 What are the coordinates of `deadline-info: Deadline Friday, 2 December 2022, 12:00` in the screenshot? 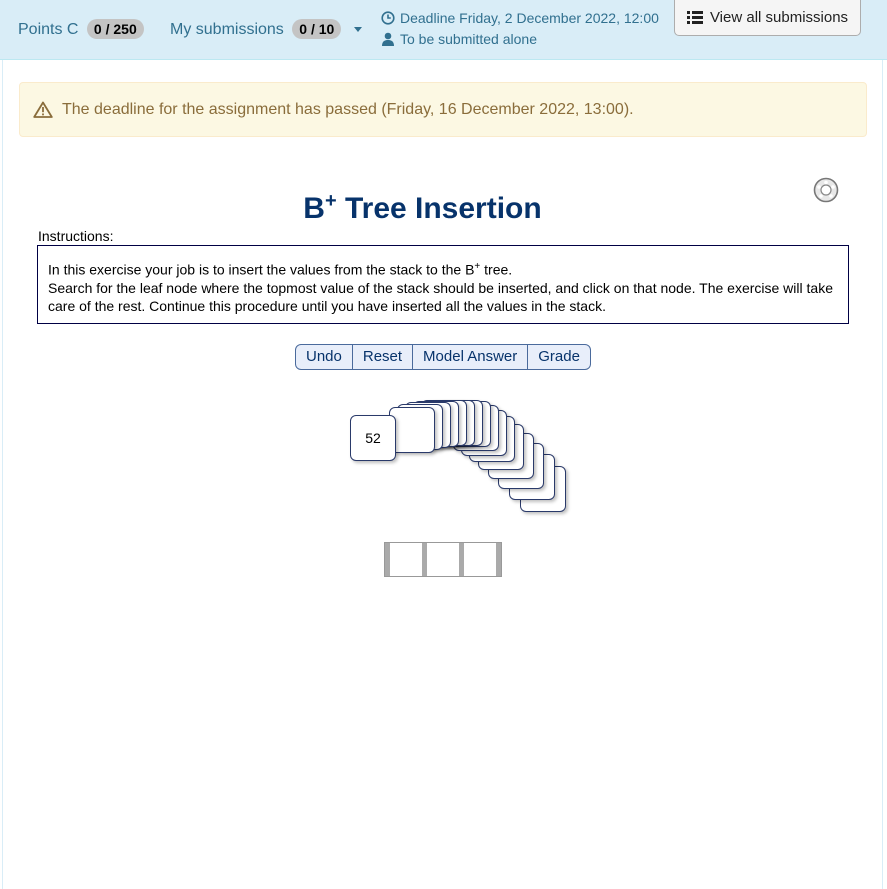 It's located at (520, 18).